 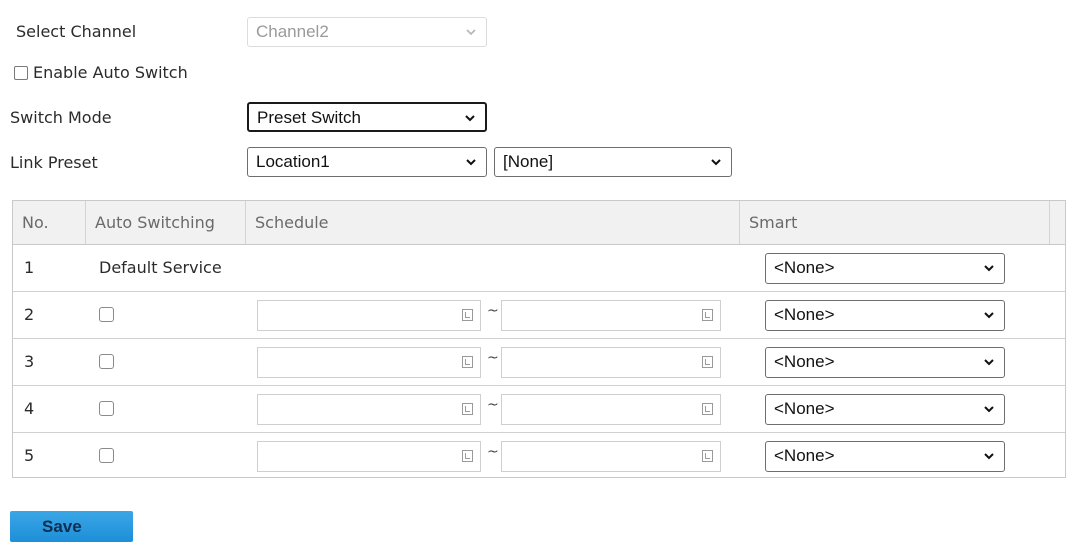 I want to click on enable-auto-switch-label: Enable Auto Switch, so click(x=110, y=72).